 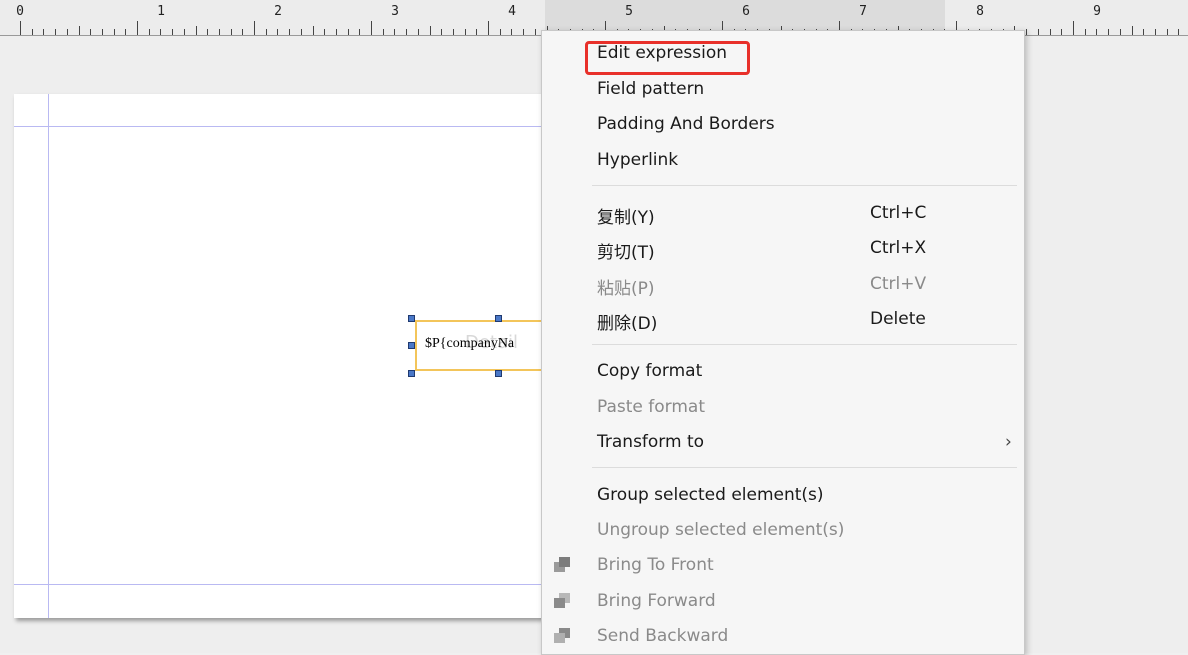 I want to click on ruler-label-1: 1, so click(x=161, y=11).